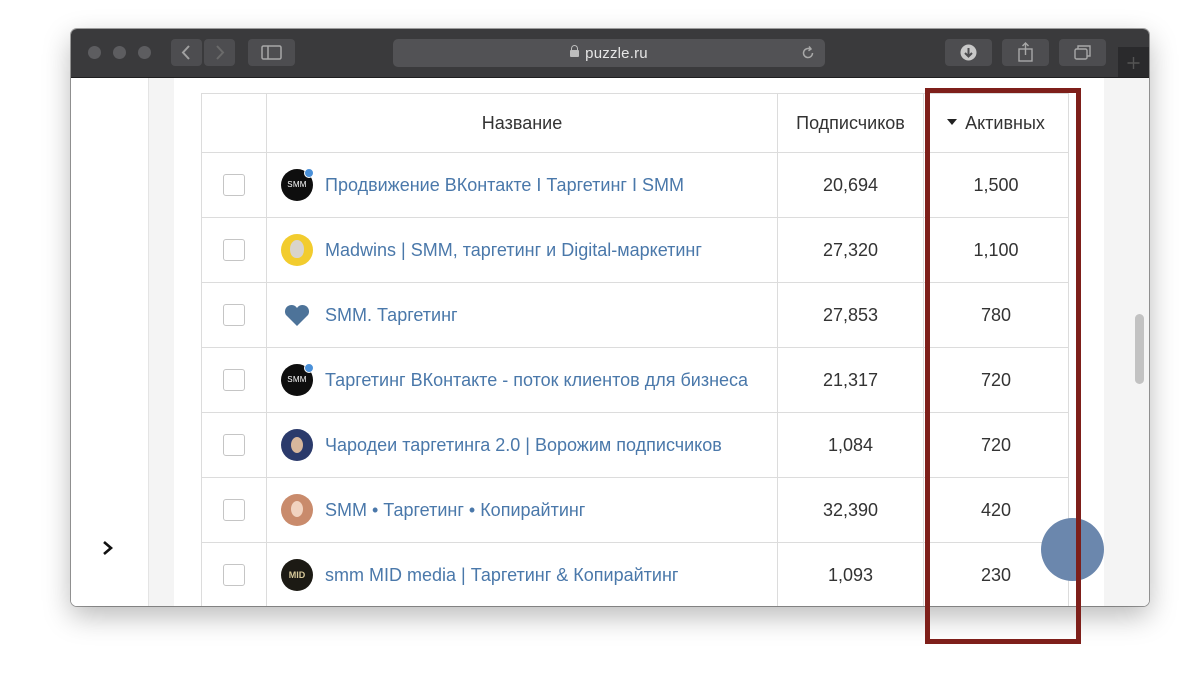 This screenshot has width=1200, height=675. Describe the element at coordinates (94, 52) in the screenshot. I see `close-window-button` at that location.